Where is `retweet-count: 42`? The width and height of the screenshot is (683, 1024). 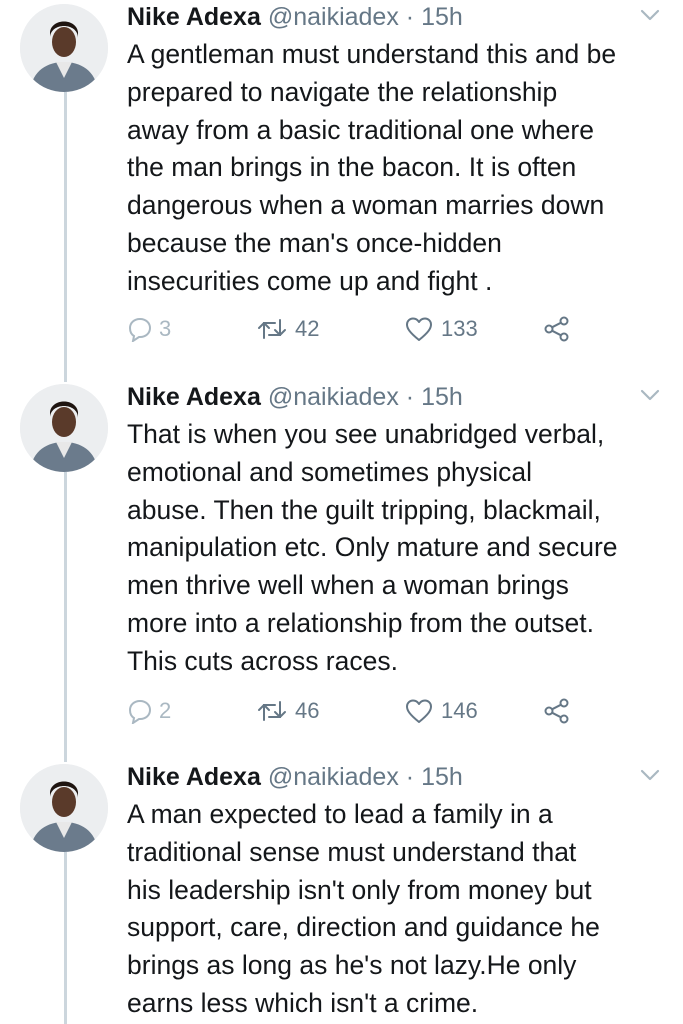 retweet-count: 42 is located at coordinates (307, 328).